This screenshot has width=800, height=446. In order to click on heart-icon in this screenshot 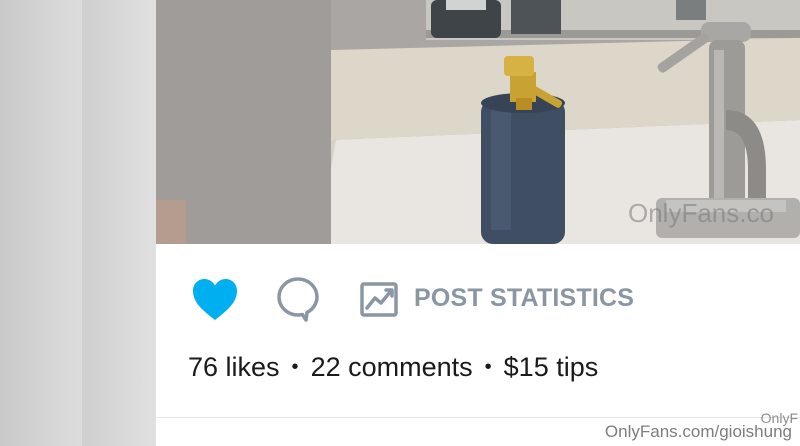, I will do `click(215, 299)`.